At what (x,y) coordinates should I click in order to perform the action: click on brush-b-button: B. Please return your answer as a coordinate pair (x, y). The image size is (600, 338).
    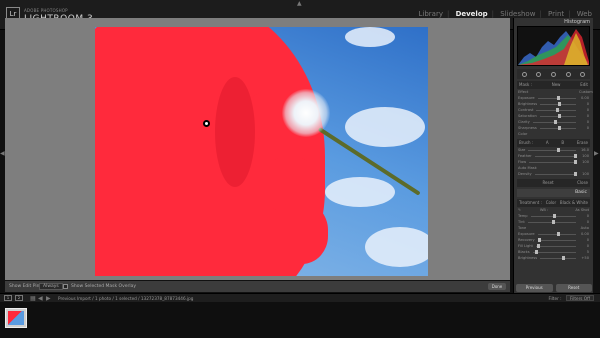
    Looking at the image, I should click on (562, 143).